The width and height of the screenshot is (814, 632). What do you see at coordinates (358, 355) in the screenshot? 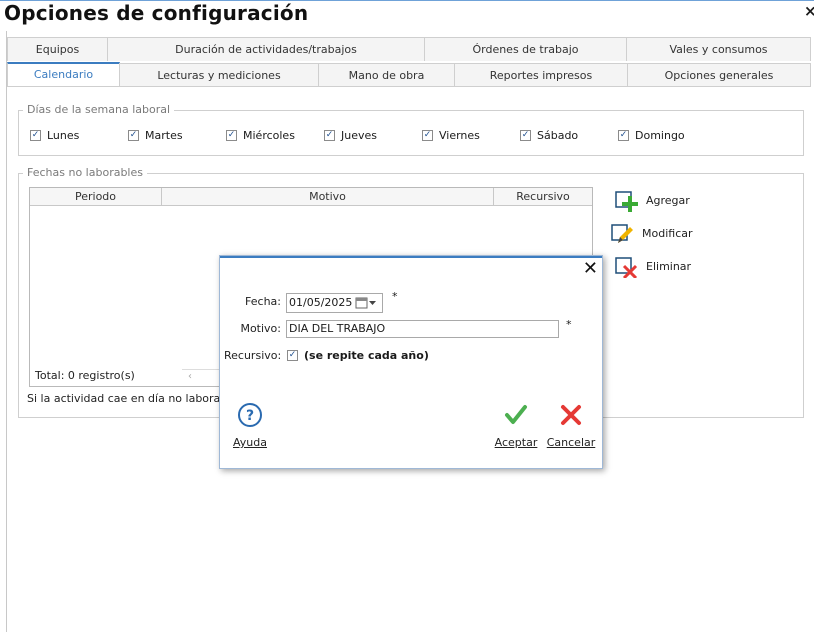
I see `recurring-checkbox: ✓ (se repite cada año)` at bounding box center [358, 355].